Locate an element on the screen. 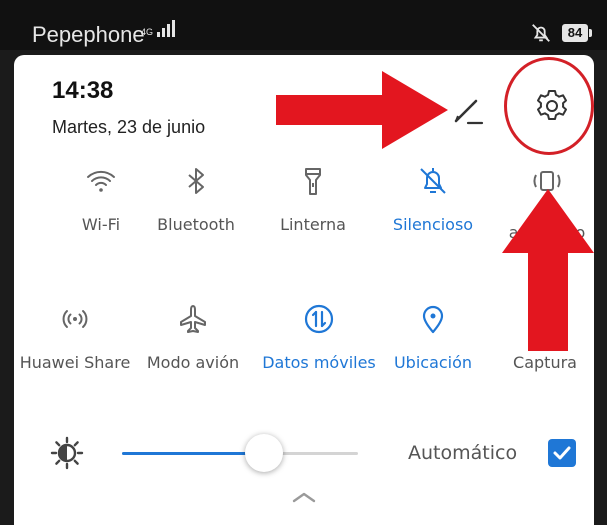 This screenshot has height=525, width=607. tile-label: Captura is located at coordinates (545, 362).